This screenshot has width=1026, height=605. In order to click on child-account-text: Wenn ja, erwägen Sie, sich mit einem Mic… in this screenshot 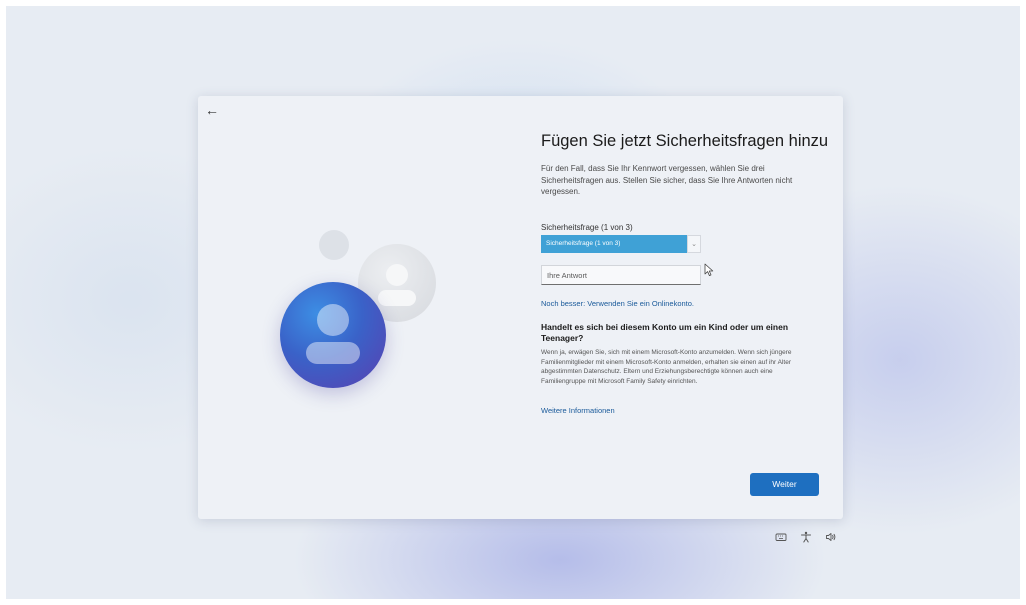, I will do `click(666, 367)`.